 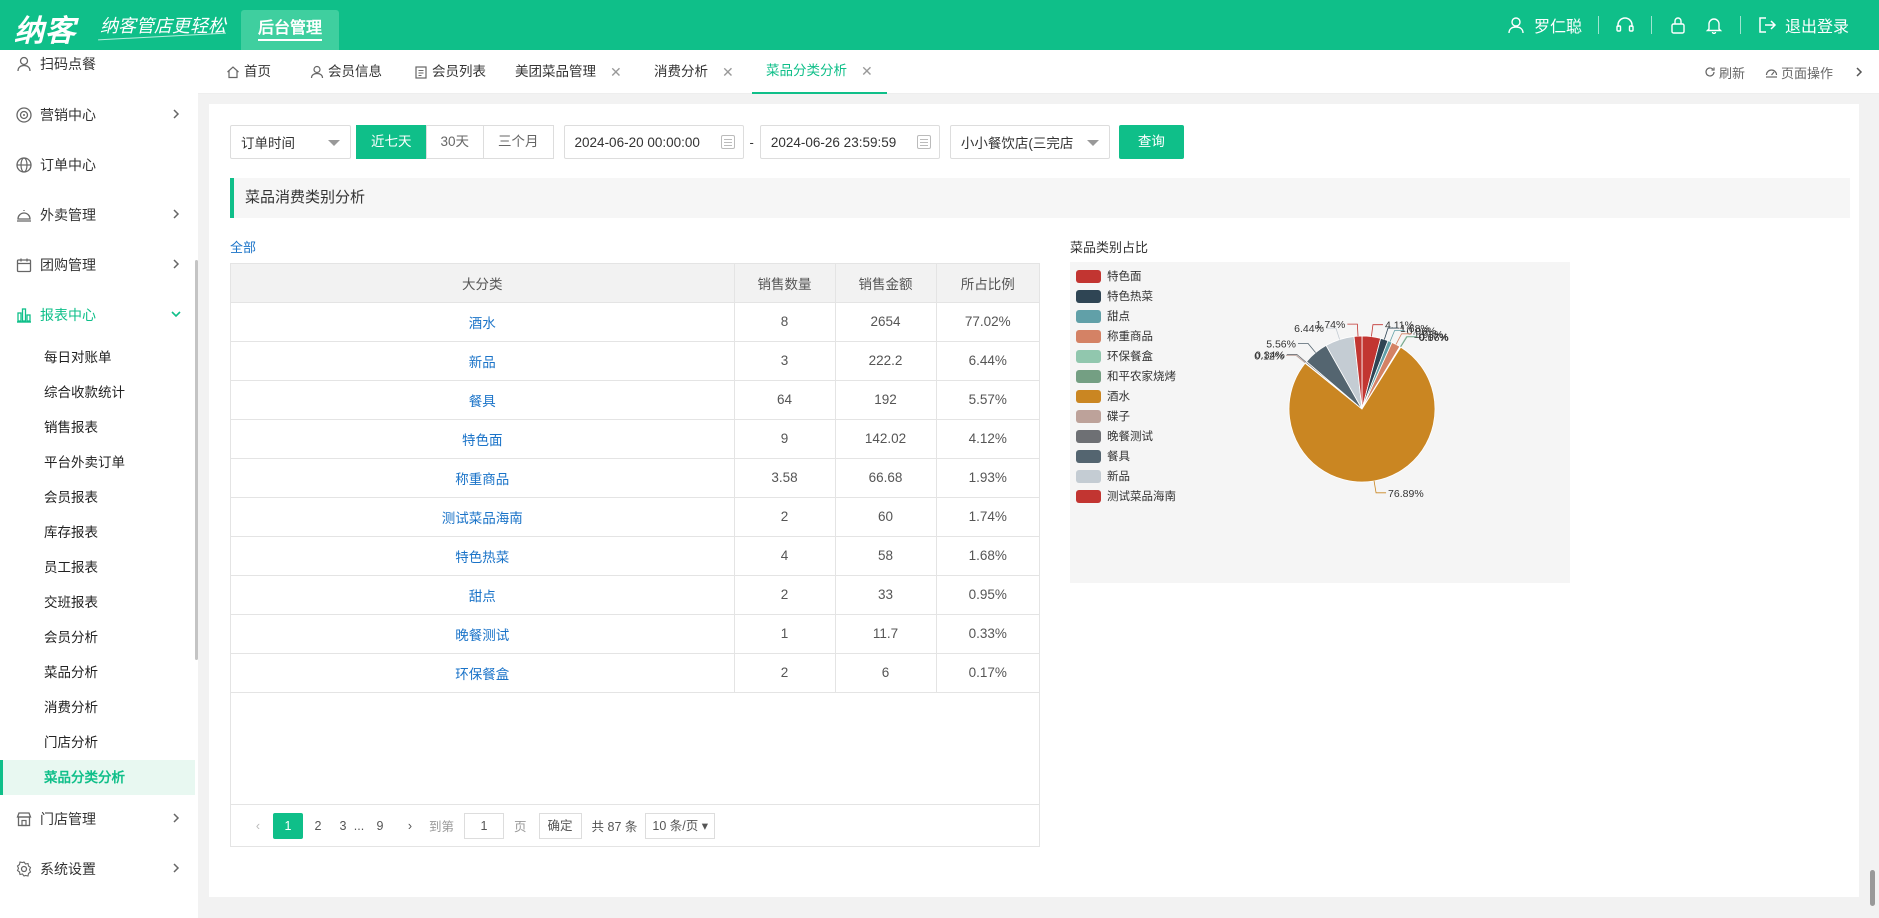 I want to click on category-link: 测试菜品海南, so click(x=483, y=517).